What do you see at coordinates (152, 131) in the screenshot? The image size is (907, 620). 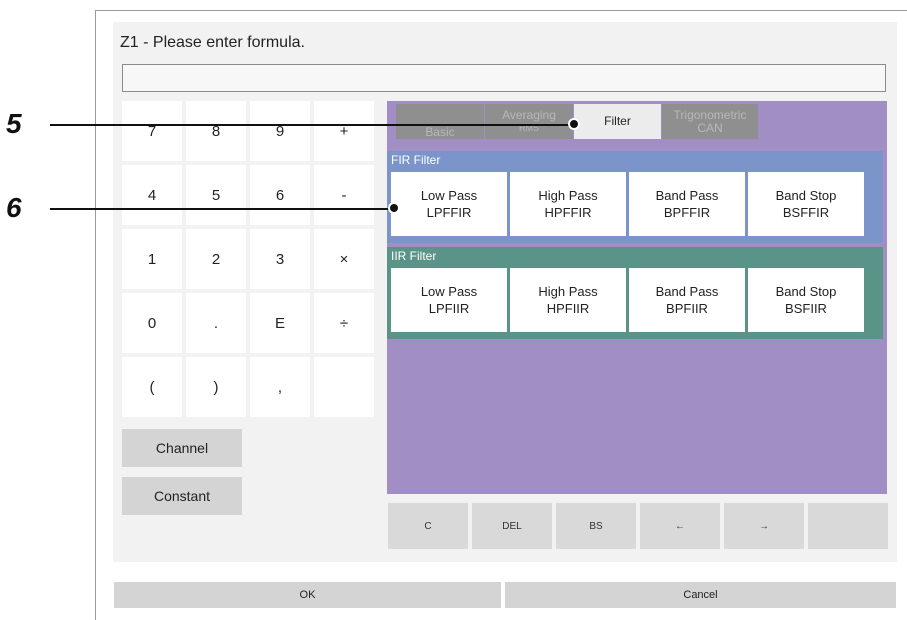 I see `key-7: 7` at bounding box center [152, 131].